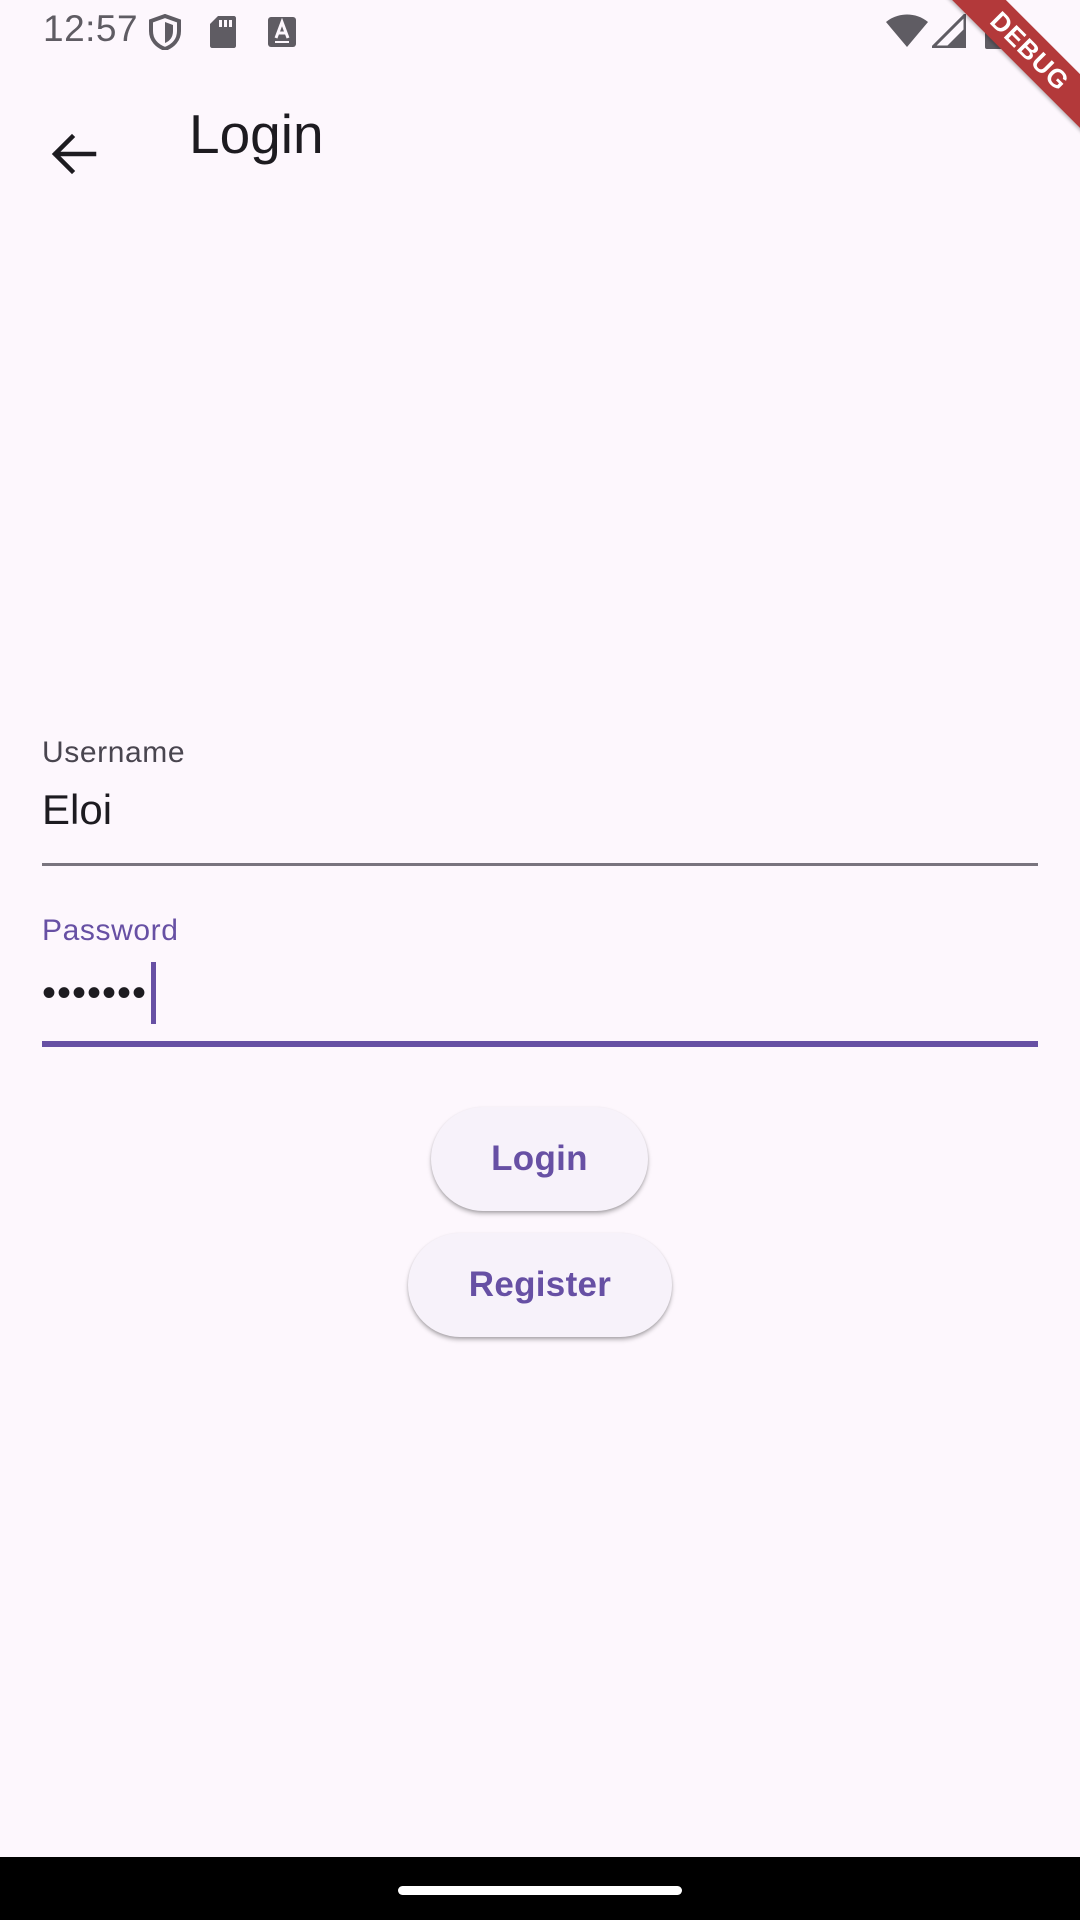 The height and width of the screenshot is (1920, 1080). What do you see at coordinates (539, 1159) in the screenshot?
I see `login-button: Login` at bounding box center [539, 1159].